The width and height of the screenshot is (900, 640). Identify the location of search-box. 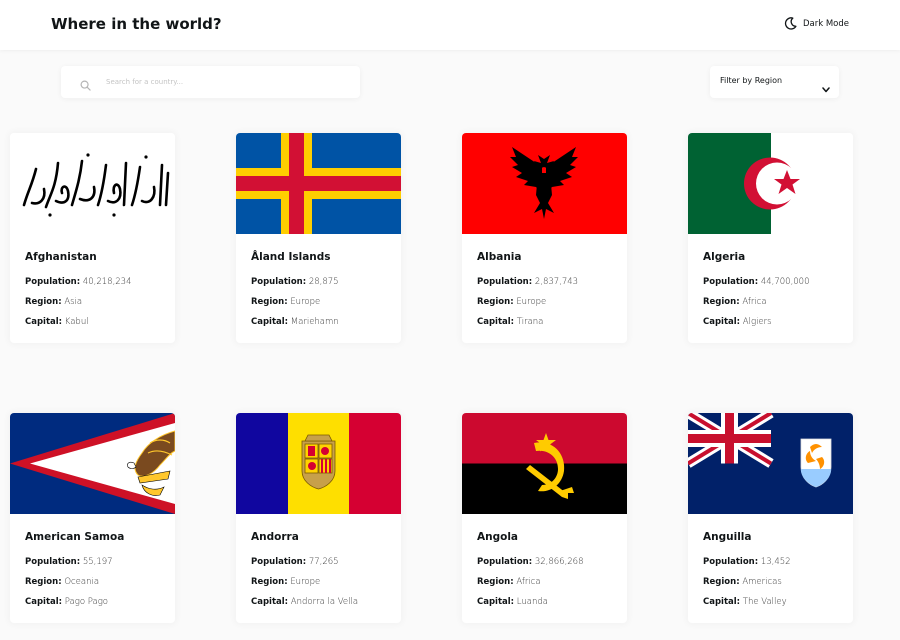
(210, 82).